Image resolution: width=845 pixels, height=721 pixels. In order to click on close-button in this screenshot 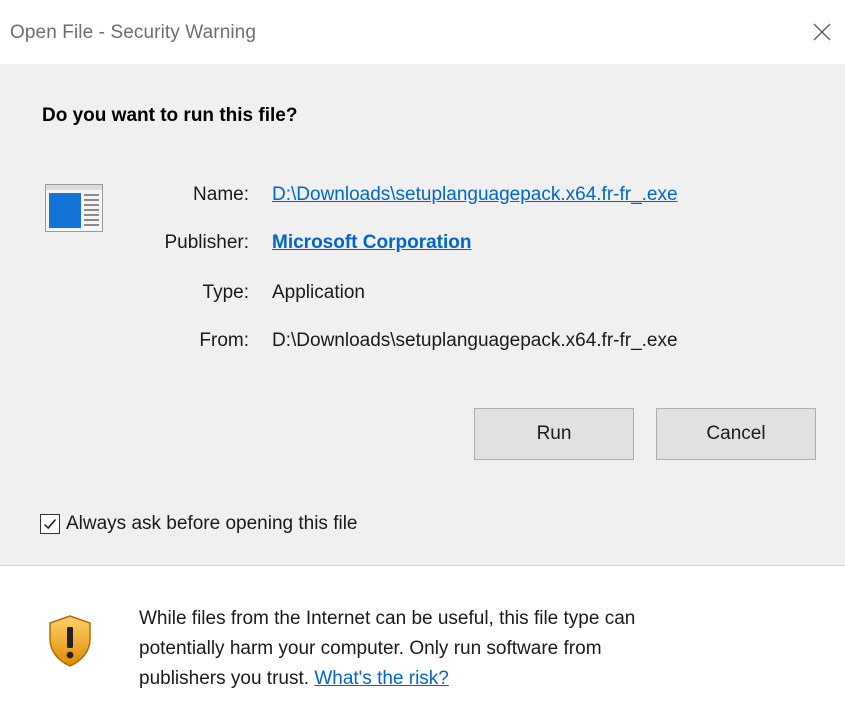, I will do `click(822, 32)`.